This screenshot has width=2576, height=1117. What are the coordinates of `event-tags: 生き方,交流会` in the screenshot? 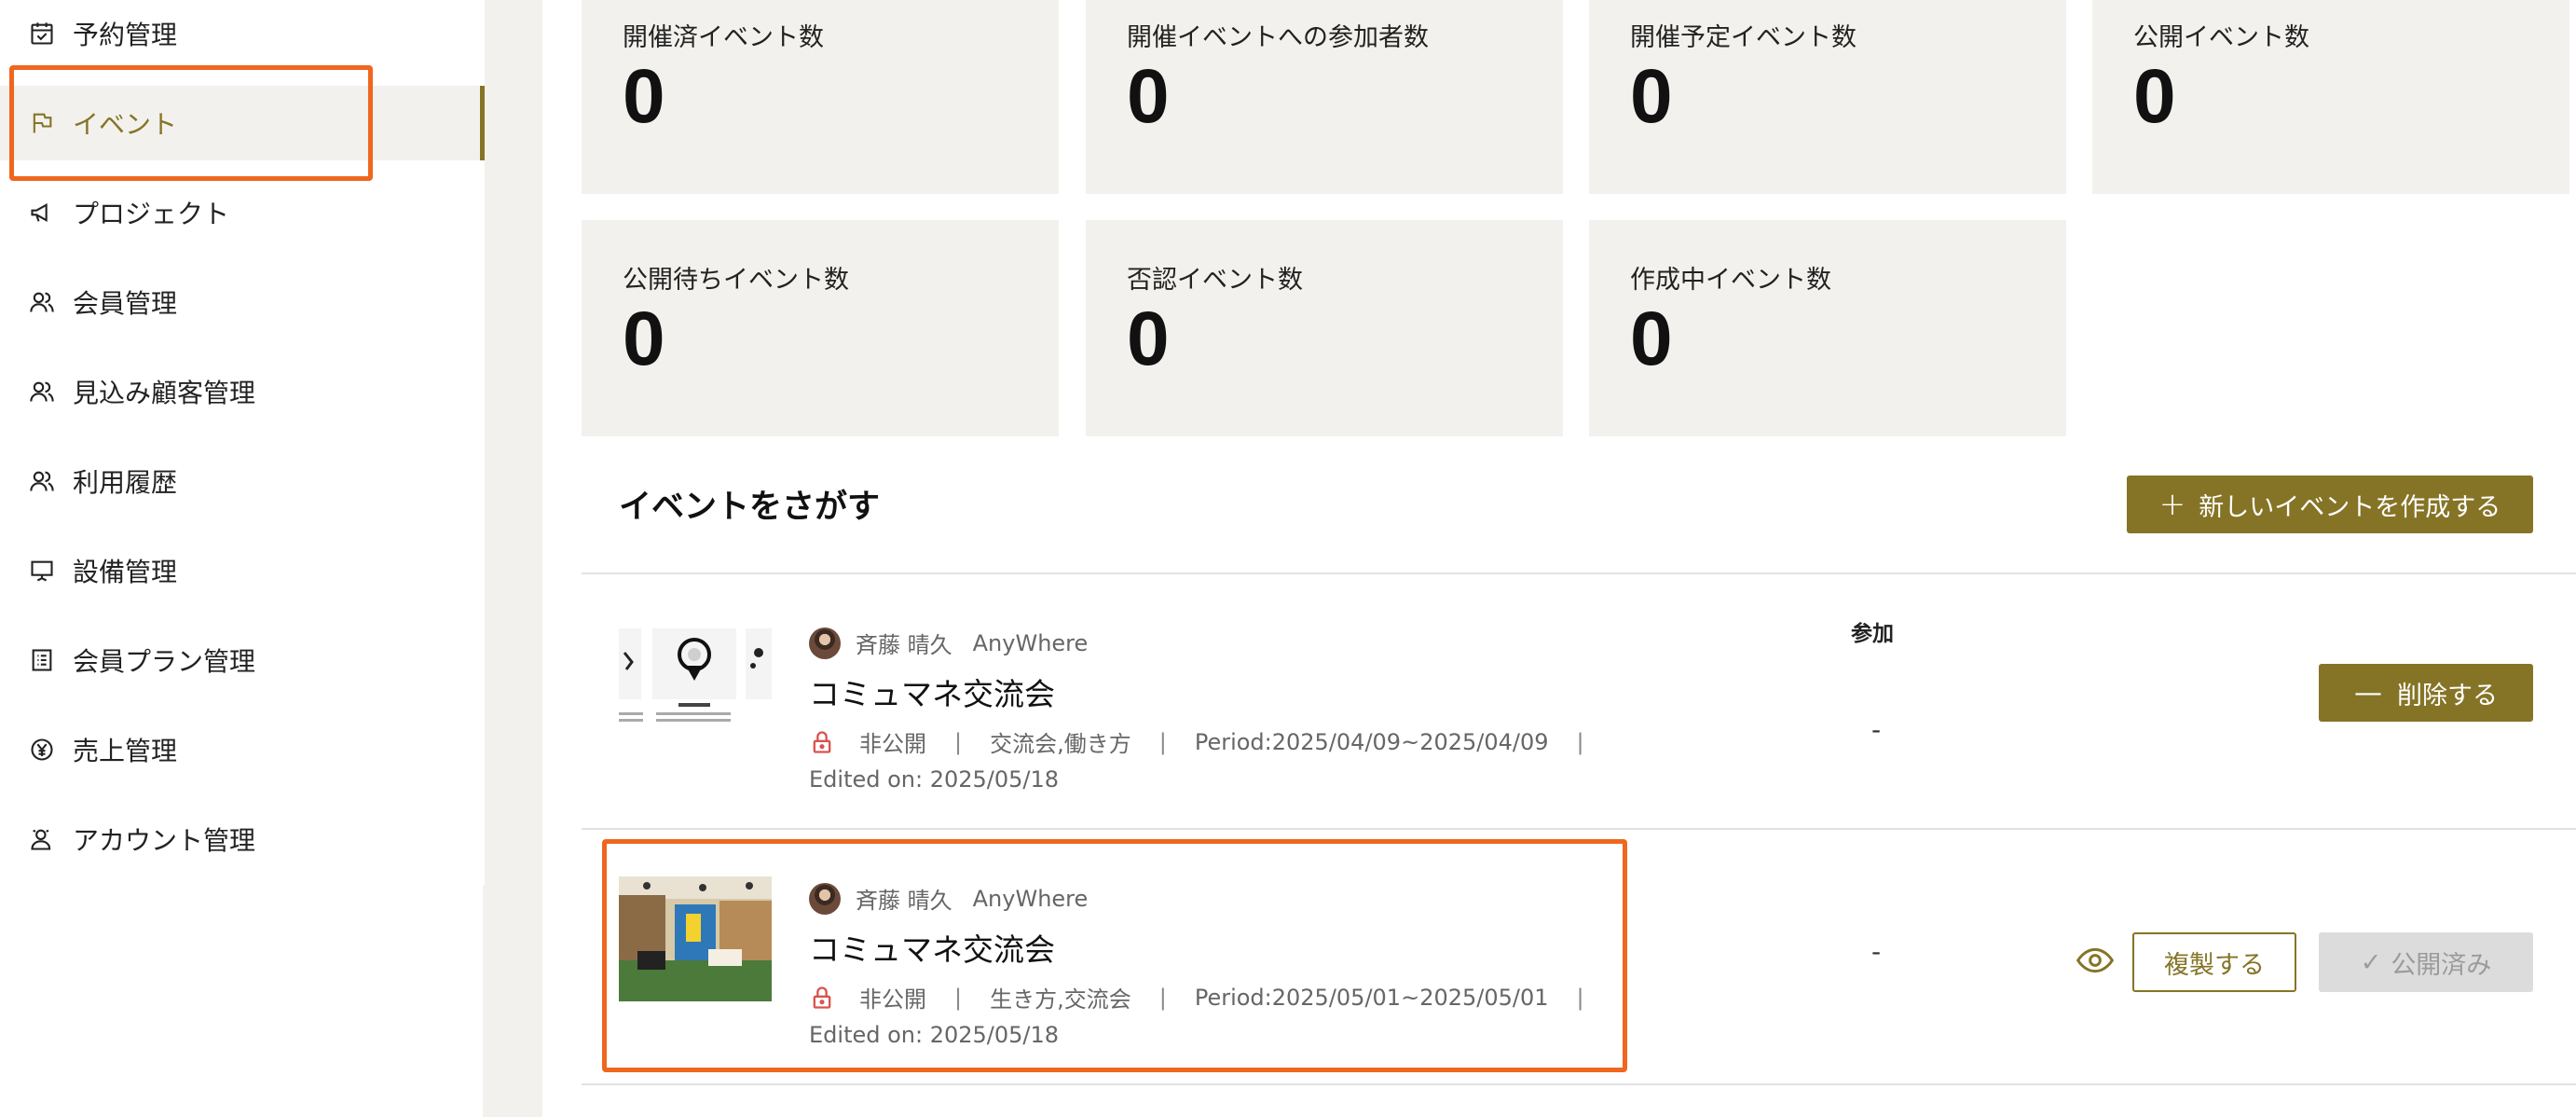 It's located at (1060, 1000).